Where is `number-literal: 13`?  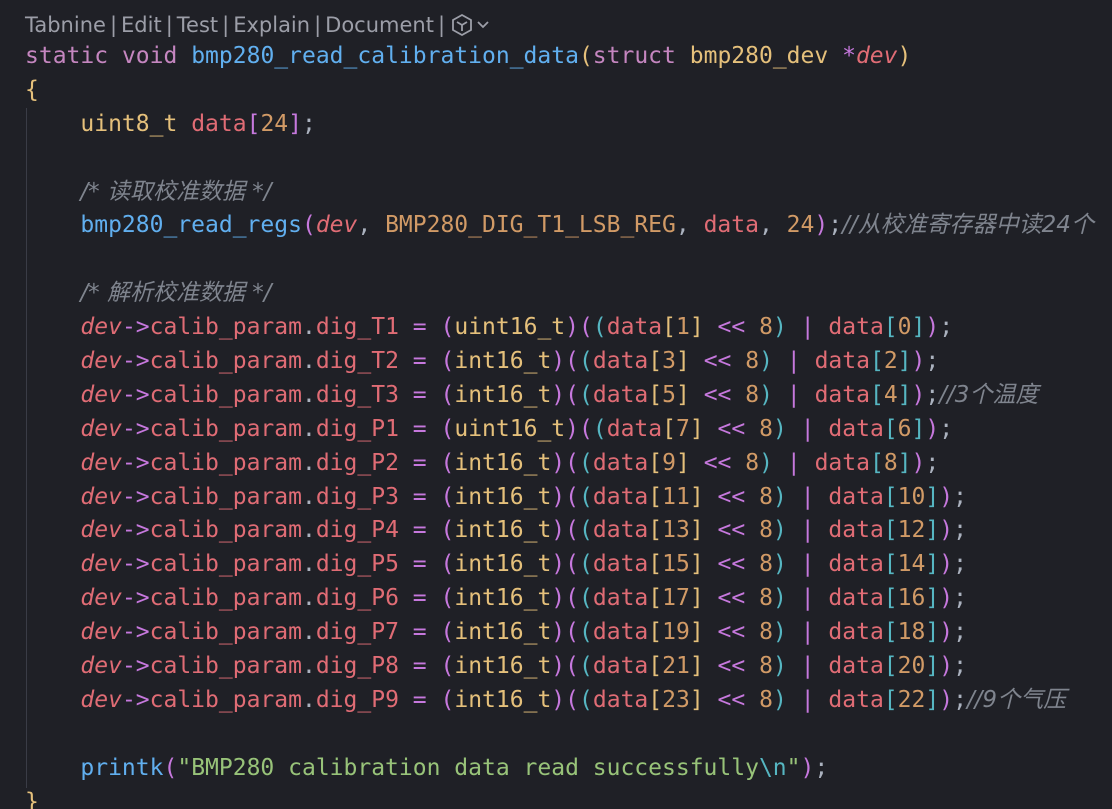
number-literal: 13 is located at coordinates (676, 530).